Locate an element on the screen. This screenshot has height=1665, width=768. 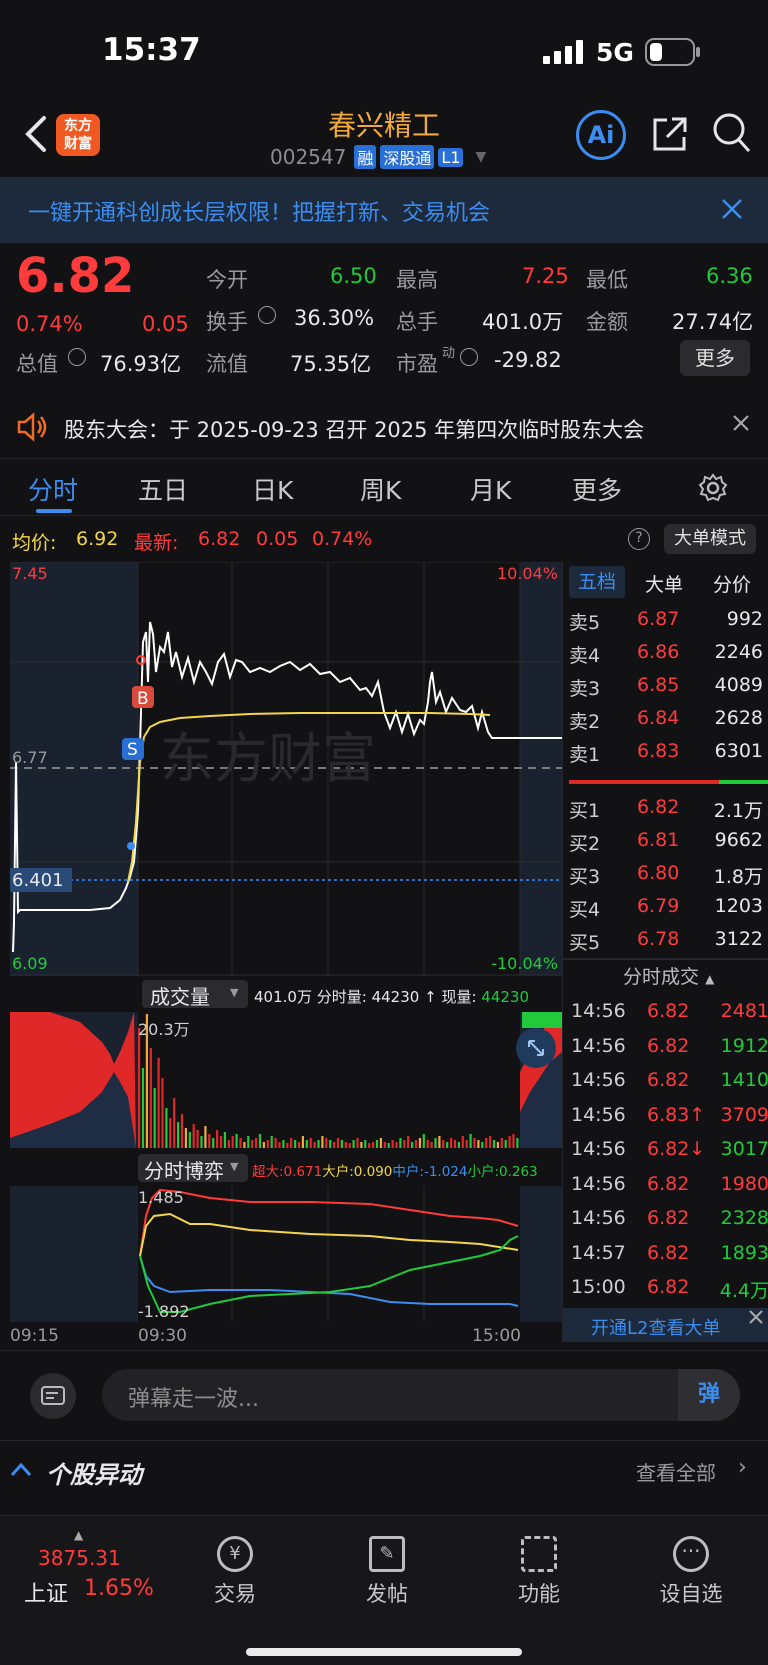
nav-trade: ¥ 交易 is located at coordinates (235, 1572).